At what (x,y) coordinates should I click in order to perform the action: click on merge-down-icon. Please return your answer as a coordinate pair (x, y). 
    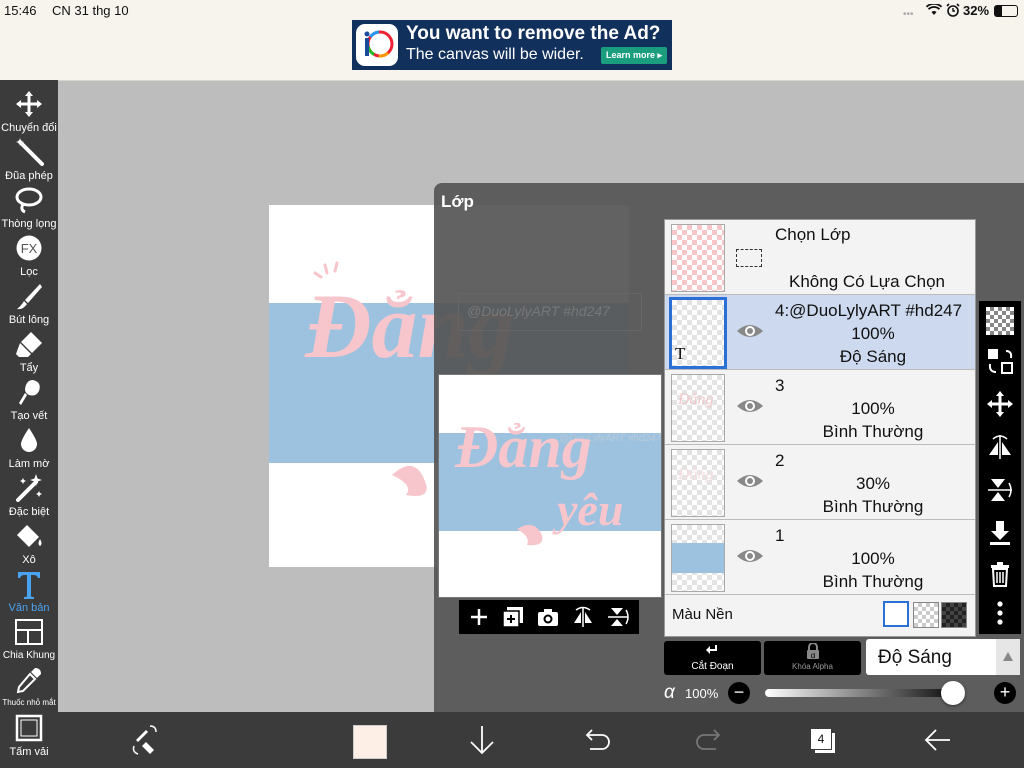
    Looking at the image, I should click on (1000, 533).